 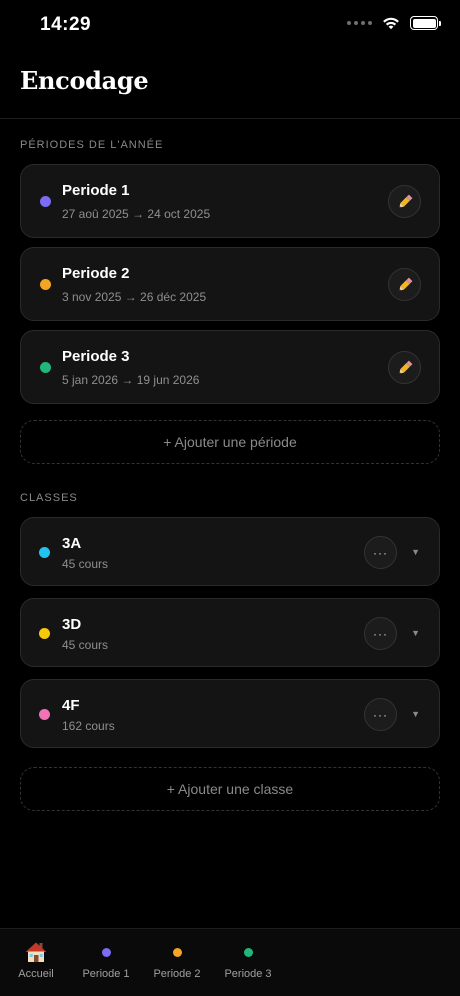 I want to click on tab-periode-3: Periode 3, so click(x=248, y=959).